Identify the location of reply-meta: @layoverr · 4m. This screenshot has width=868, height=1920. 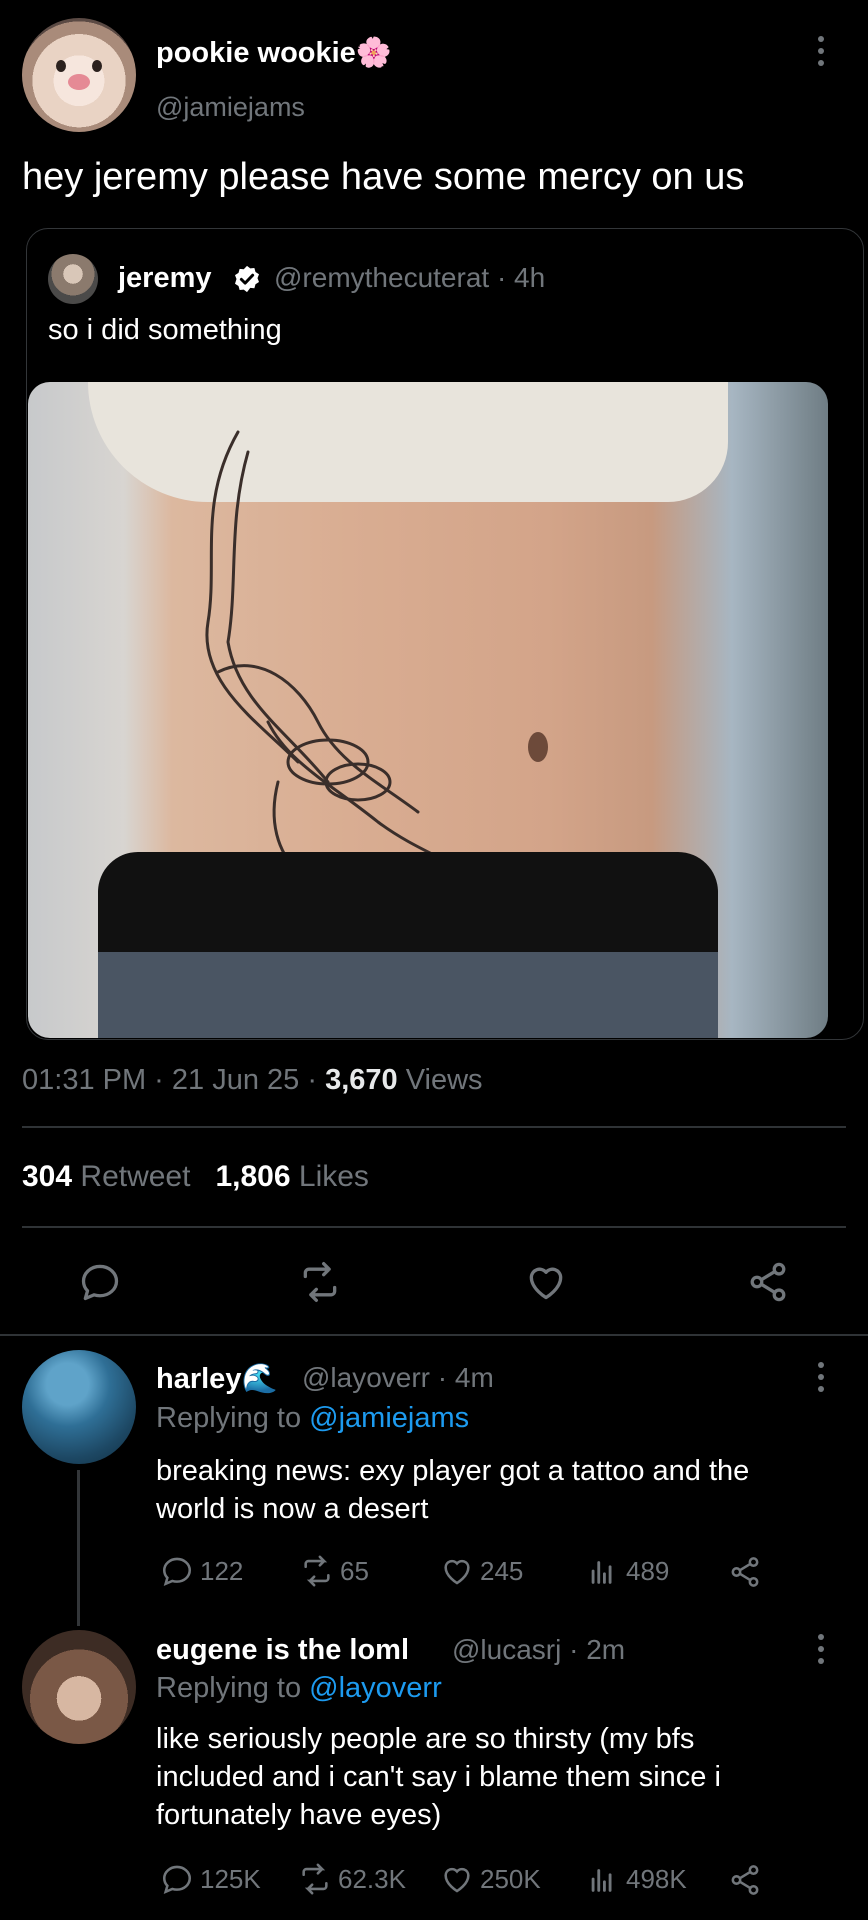
(398, 1377).